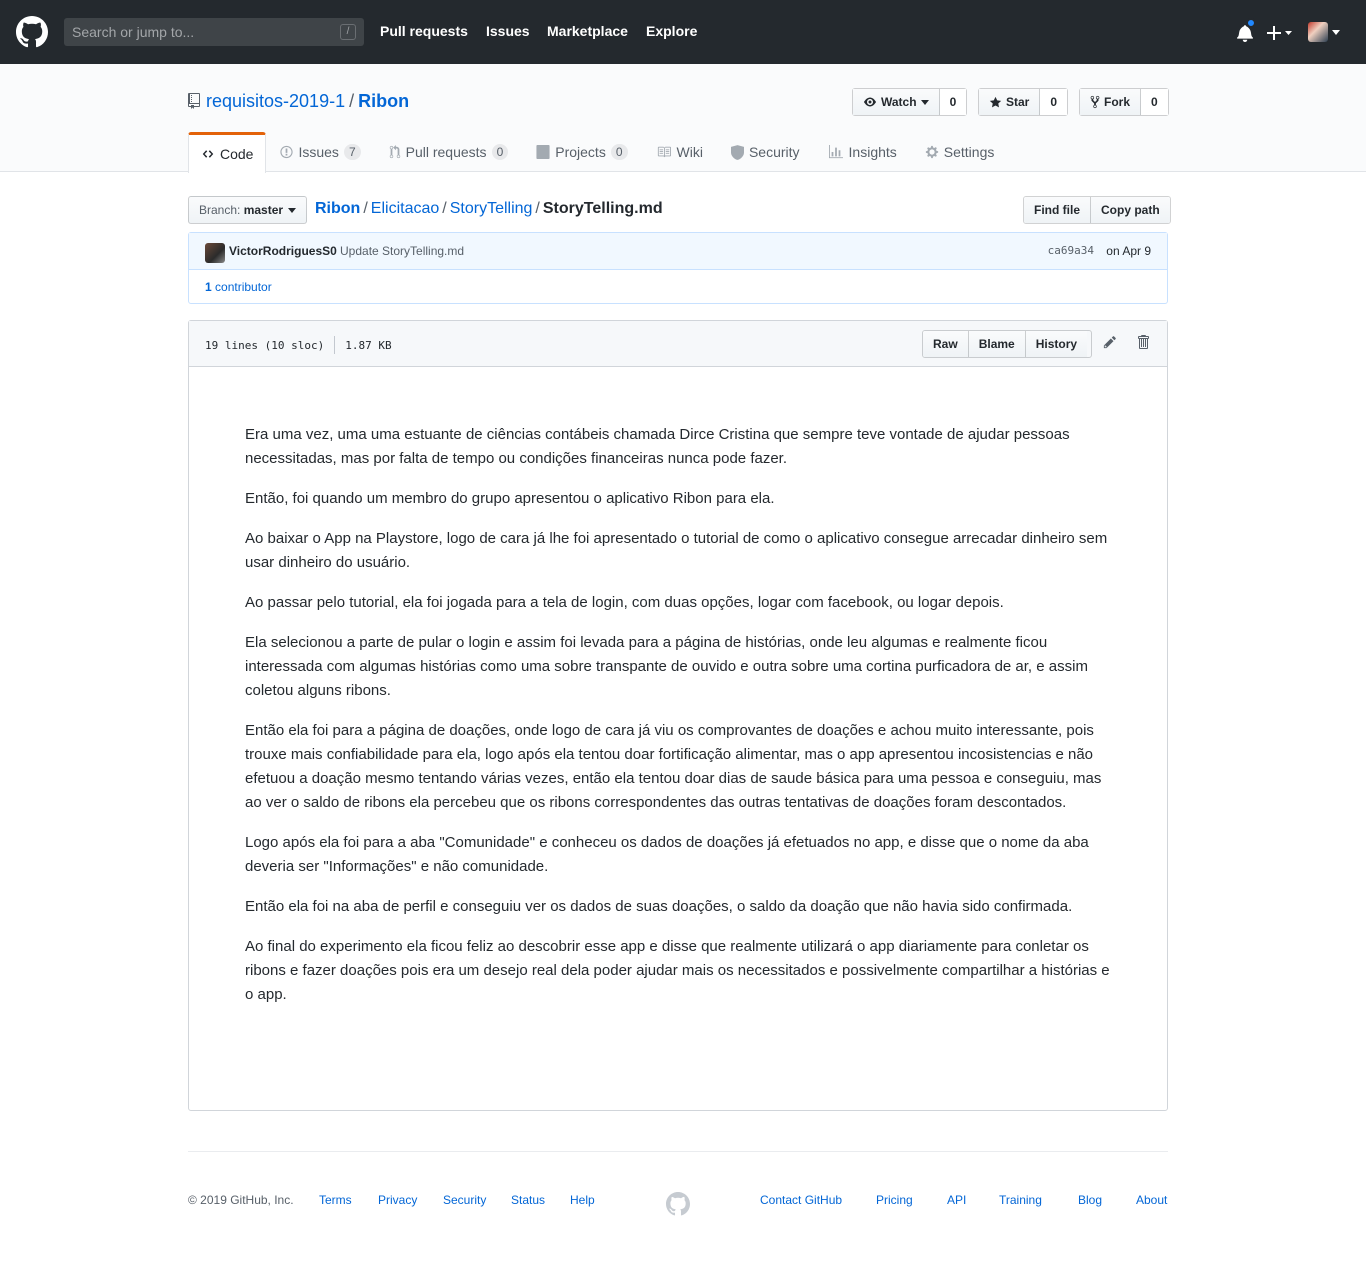  Describe the element at coordinates (237, 154) in the screenshot. I see `tab-code-label: Code` at that location.